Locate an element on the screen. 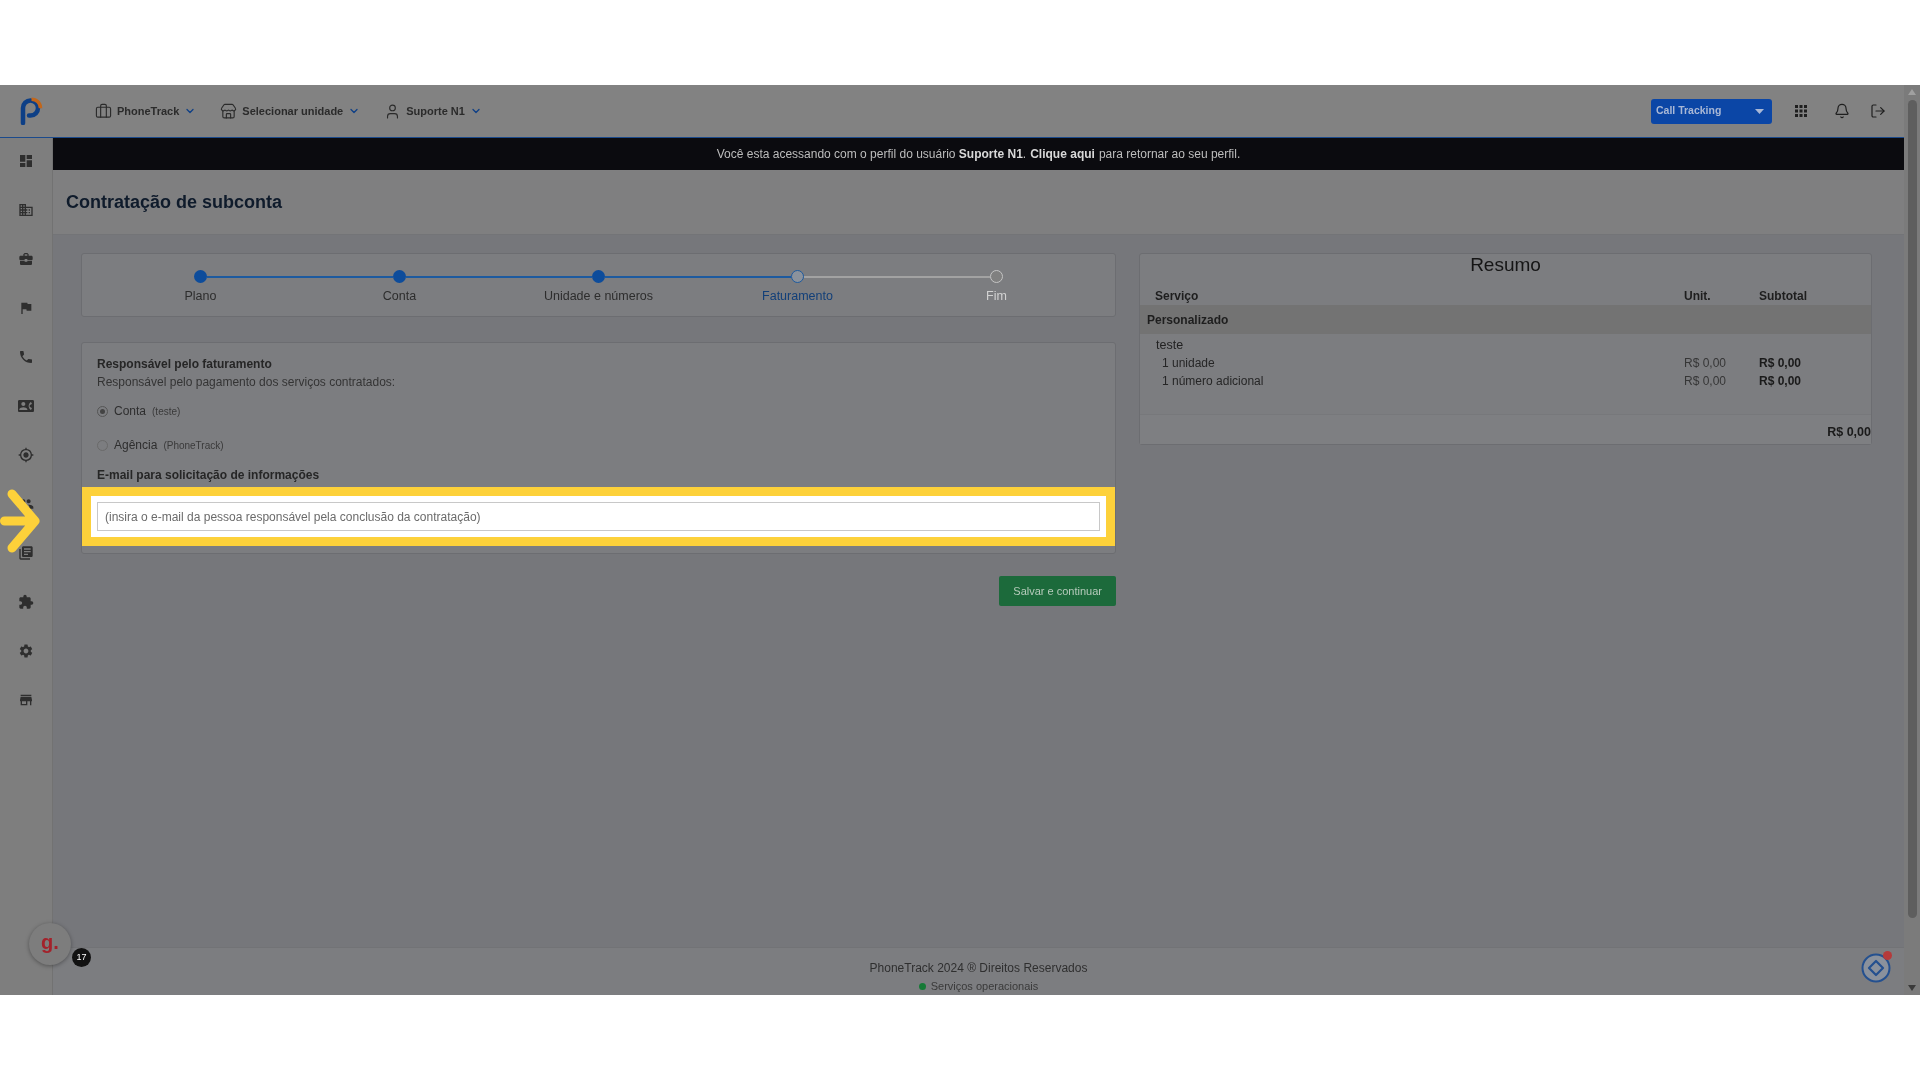 Image resolution: width=1920 pixels, height=1080 pixels. step-label: Unidade e números is located at coordinates (598, 296).